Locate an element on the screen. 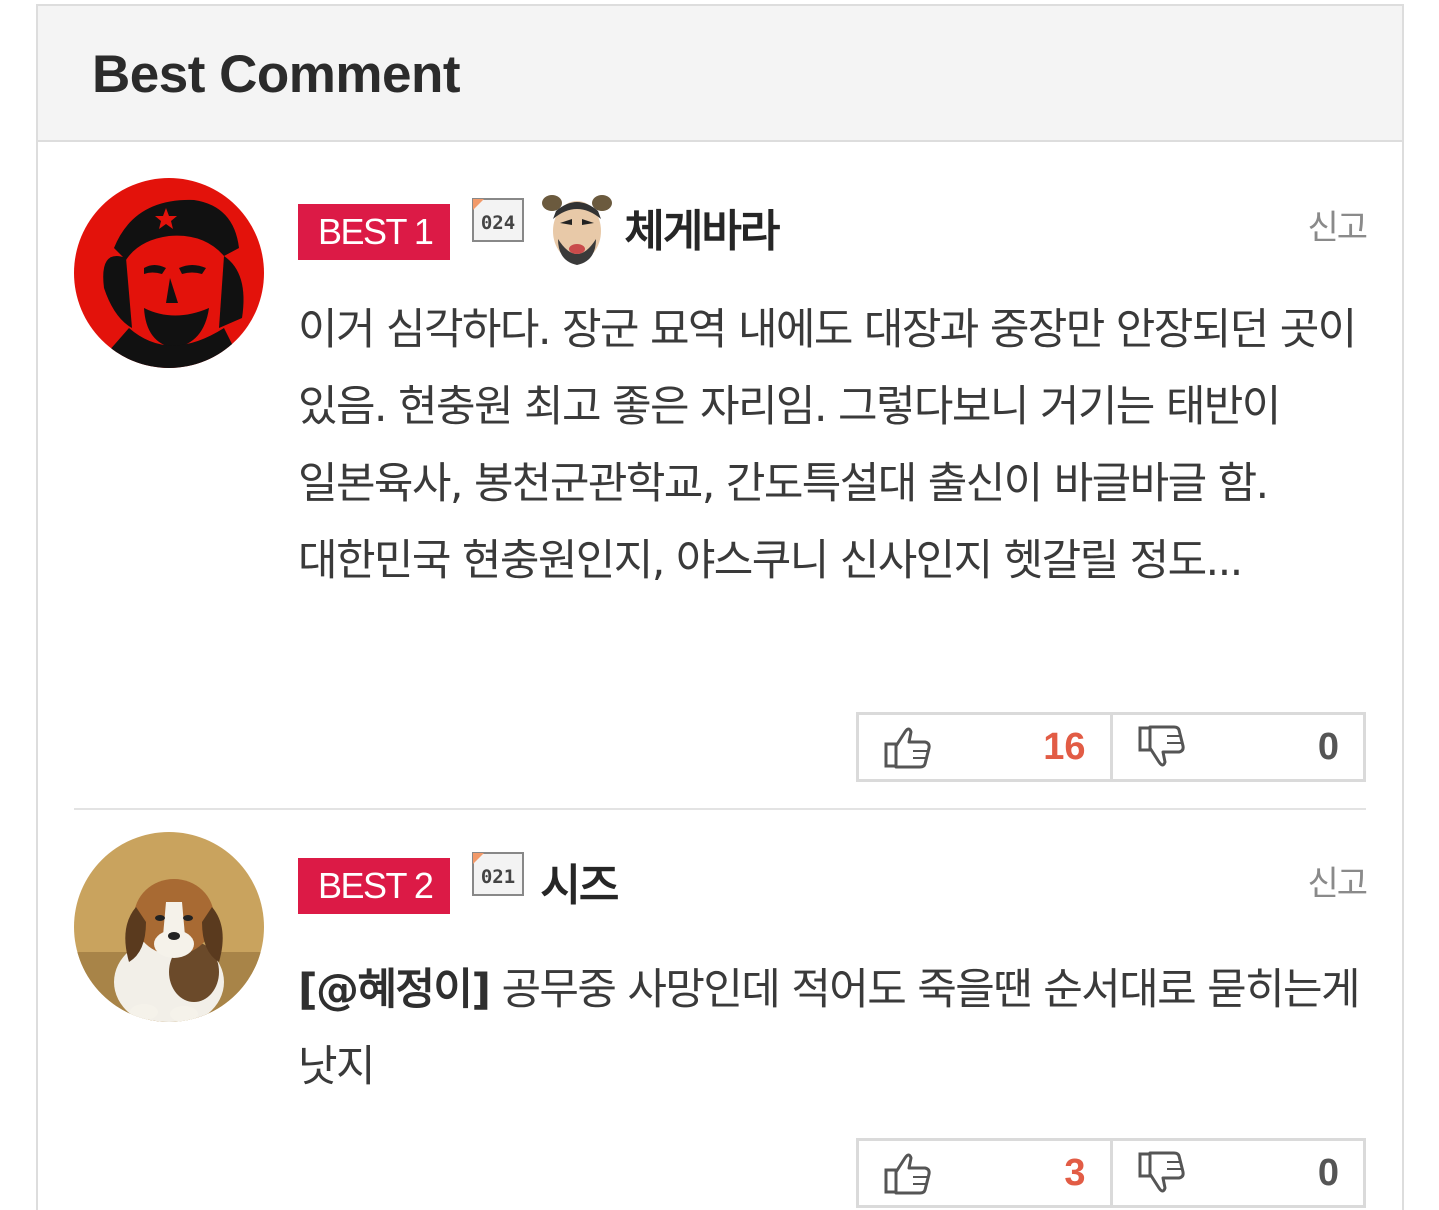  nickname: 시즈 is located at coordinates (579, 881).